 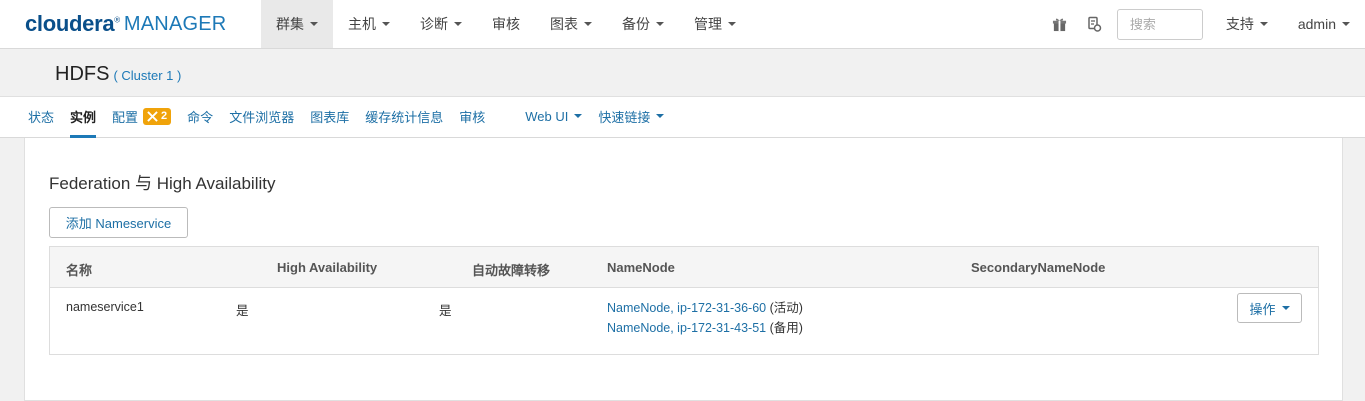 I want to click on namenode-status: (活动), so click(x=786, y=308).